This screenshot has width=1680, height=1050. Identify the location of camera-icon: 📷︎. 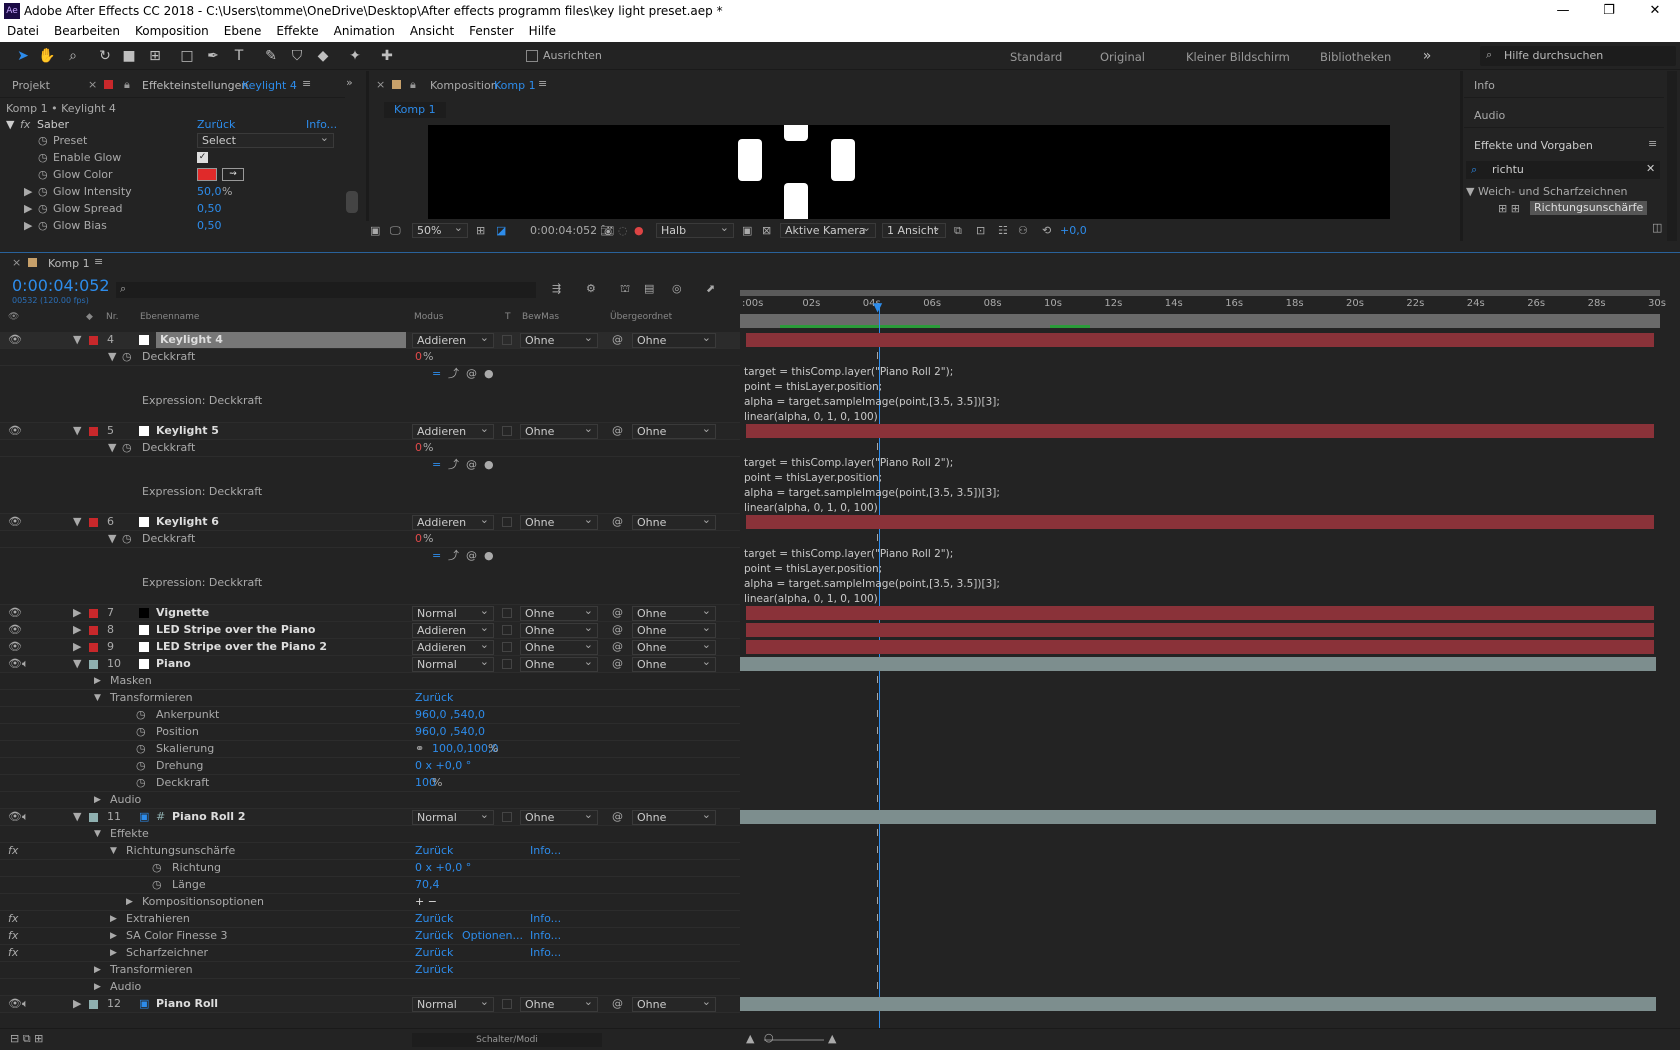
(607, 230).